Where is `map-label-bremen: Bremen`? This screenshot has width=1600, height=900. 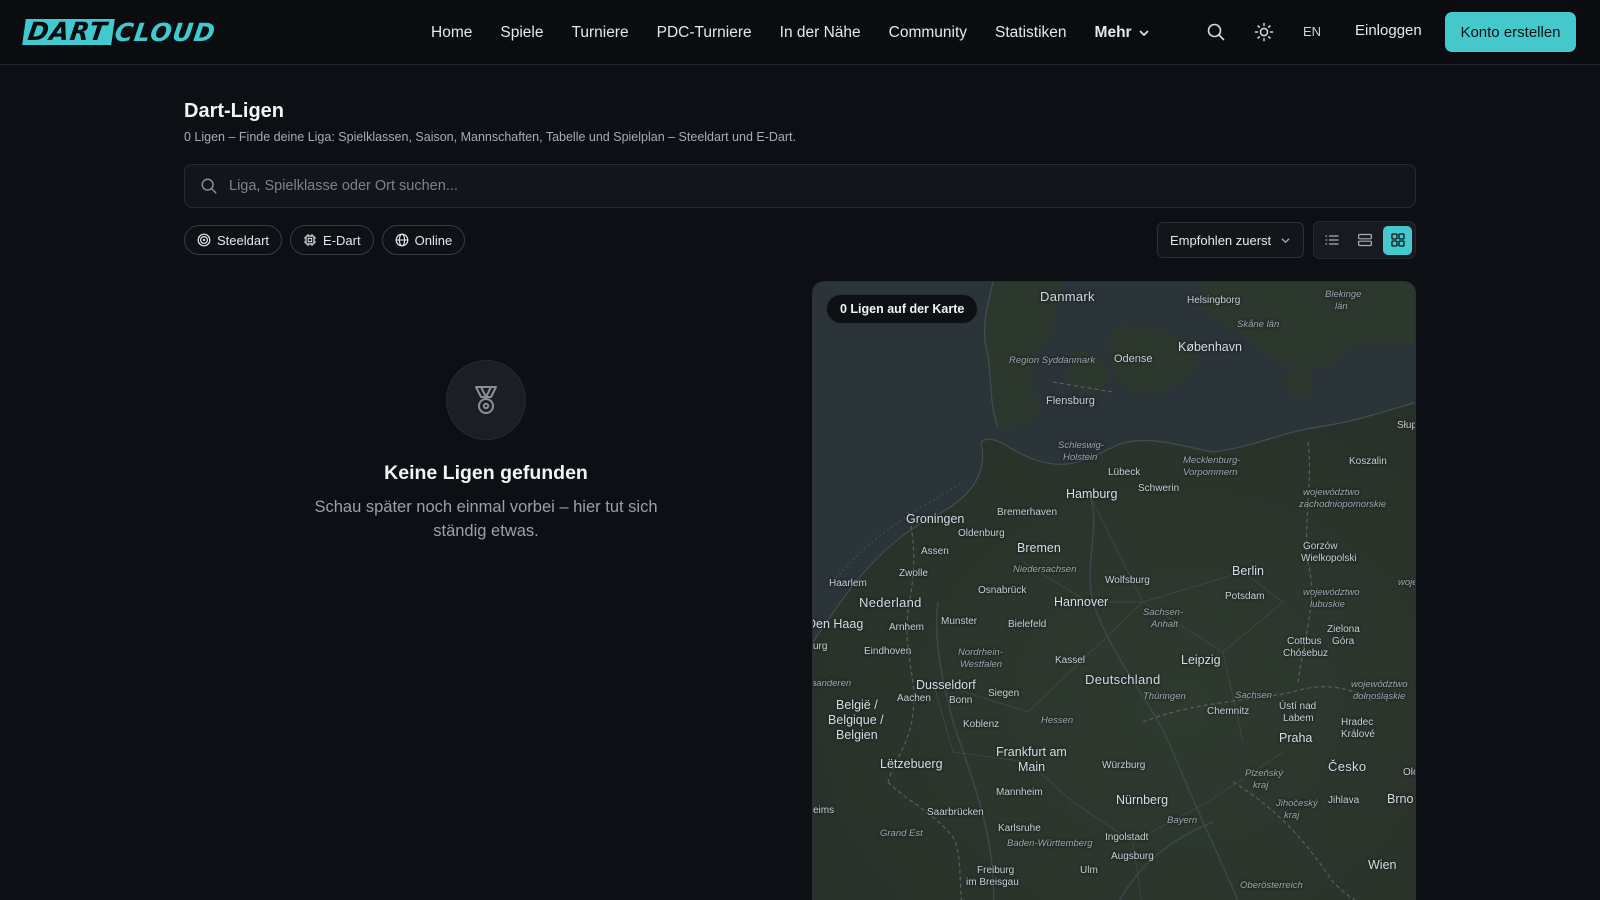 map-label-bremen: Bremen is located at coordinates (1039, 548).